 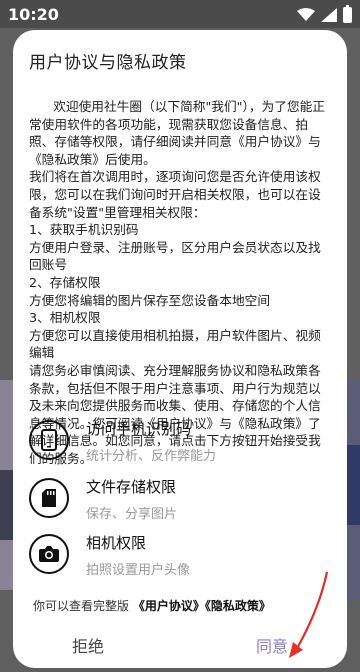 I want to click on permission-item-storage: 文件存储权限 保存、分享图片, so click(x=179, y=500).